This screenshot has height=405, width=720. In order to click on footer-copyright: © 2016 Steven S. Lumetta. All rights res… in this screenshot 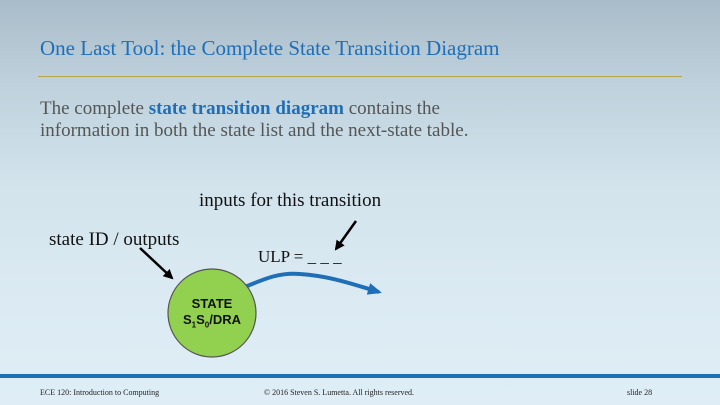, I will do `click(339, 392)`.